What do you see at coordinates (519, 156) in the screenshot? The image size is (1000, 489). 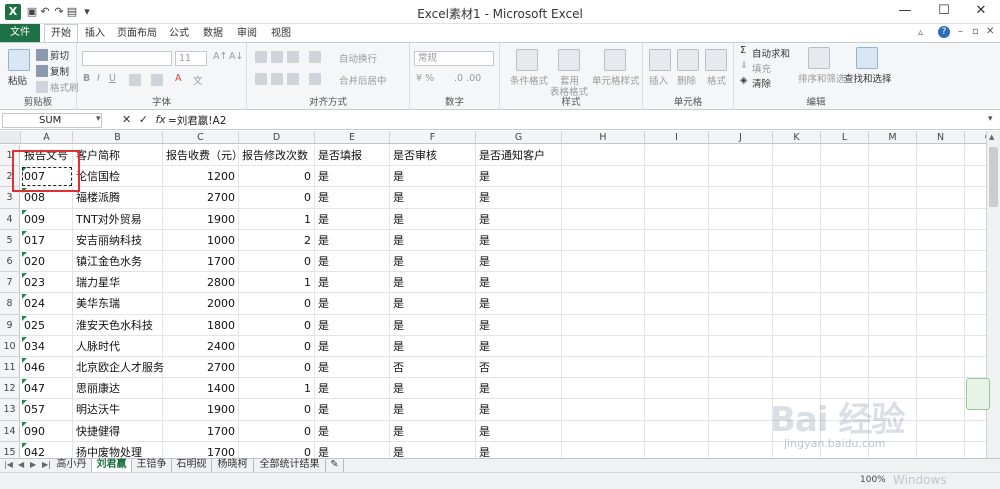 I see `header-cell: 是否通知客户` at bounding box center [519, 156].